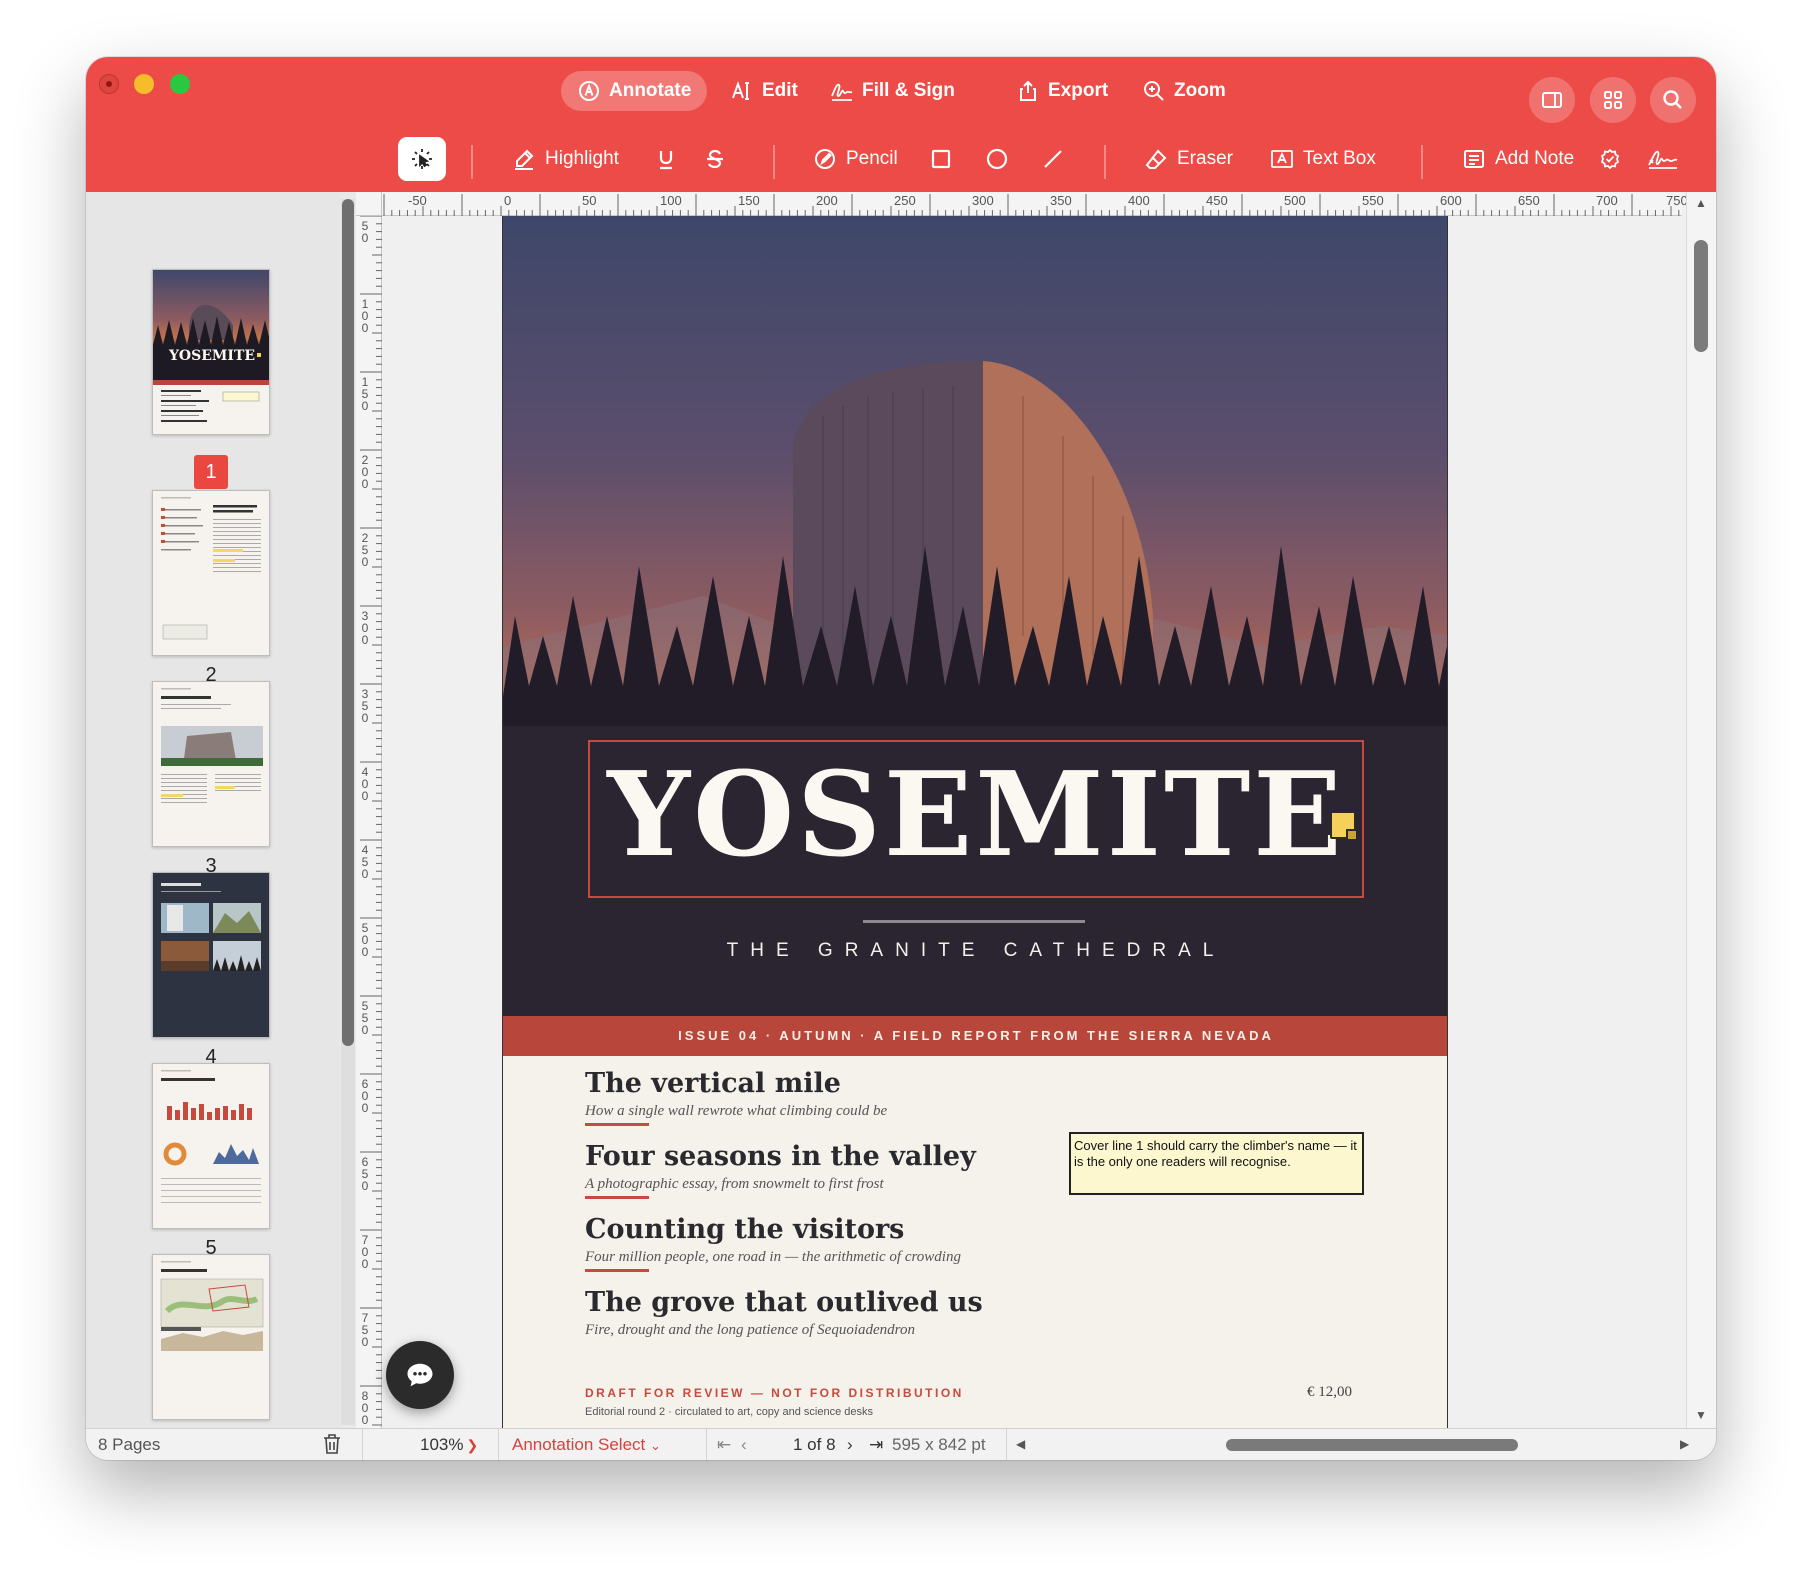 The image size is (1800, 1572). What do you see at coordinates (876, 1445) in the screenshot?
I see `last-page-button: ⇥` at bounding box center [876, 1445].